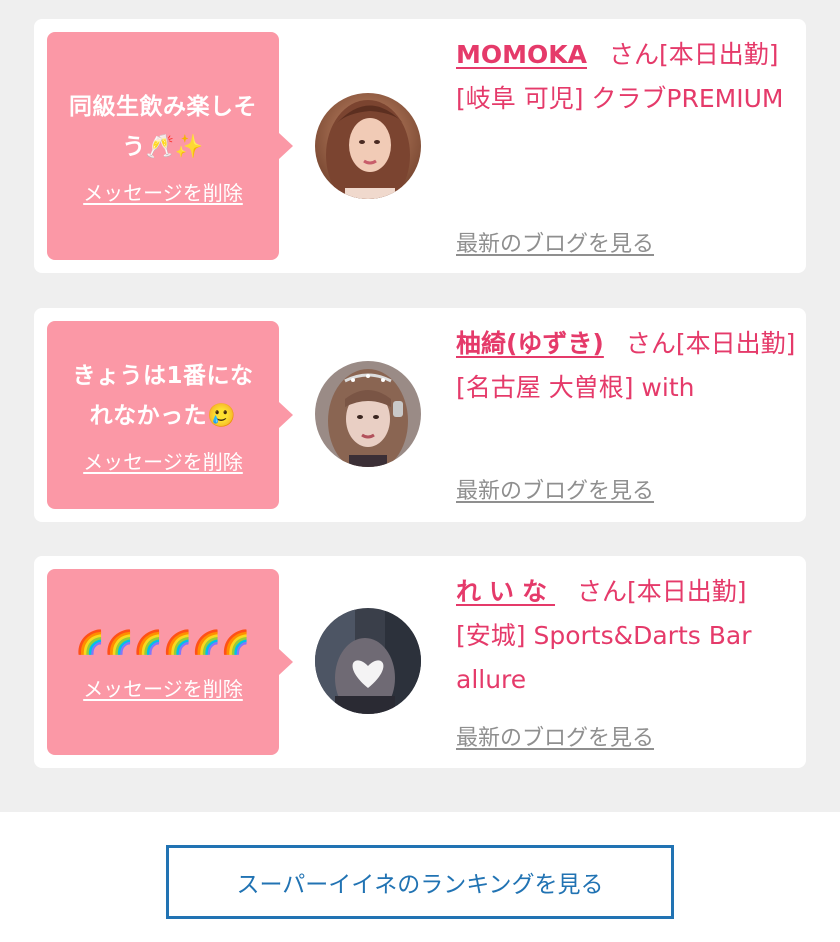  What do you see at coordinates (530, 343) in the screenshot?
I see `cast-name-link: 柚綺(ゆずき)` at bounding box center [530, 343].